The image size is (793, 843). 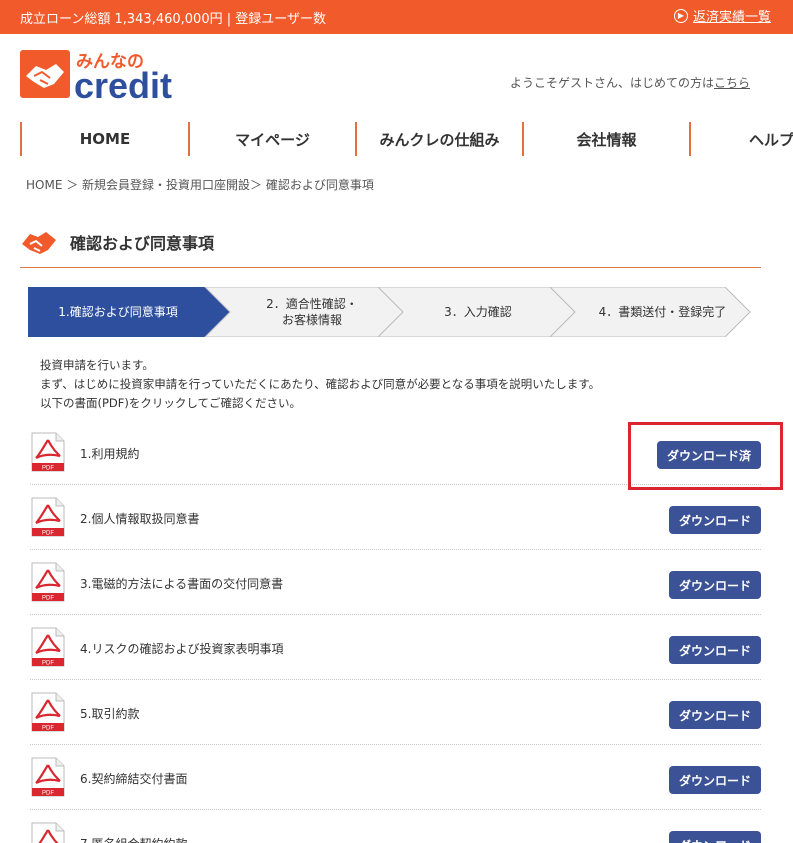 I want to click on page-title: 確認および同意事項, so click(x=142, y=243).